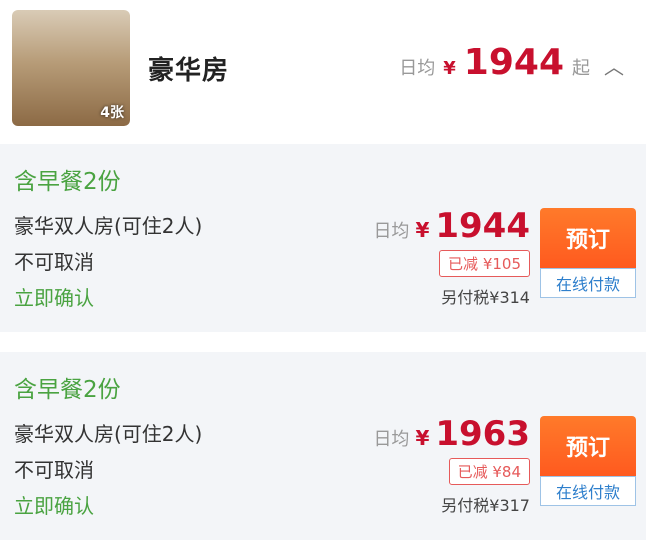 This screenshot has width=646, height=540. What do you see at coordinates (189, 71) in the screenshot?
I see `room-name: 豪华房` at bounding box center [189, 71].